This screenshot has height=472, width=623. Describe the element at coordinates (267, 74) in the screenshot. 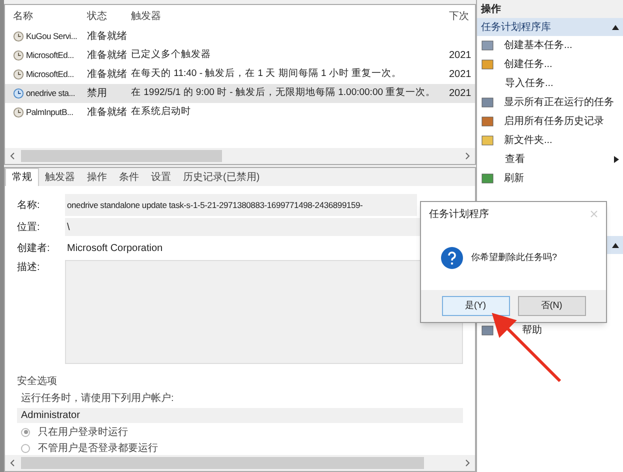

I see `task-trigger: 在每天的 11:40 - 触发后，在 1 天 期间每隔 1 小时 重复一次。` at that location.